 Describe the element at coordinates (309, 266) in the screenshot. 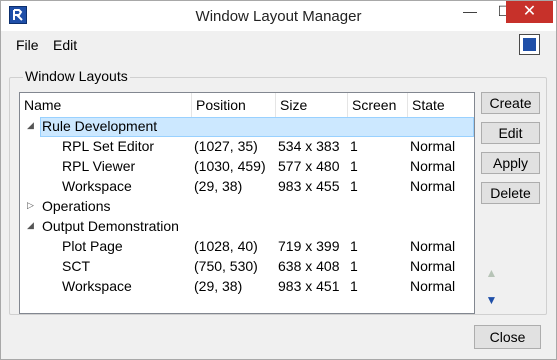

I see `layout-size: 638 x 408` at that location.